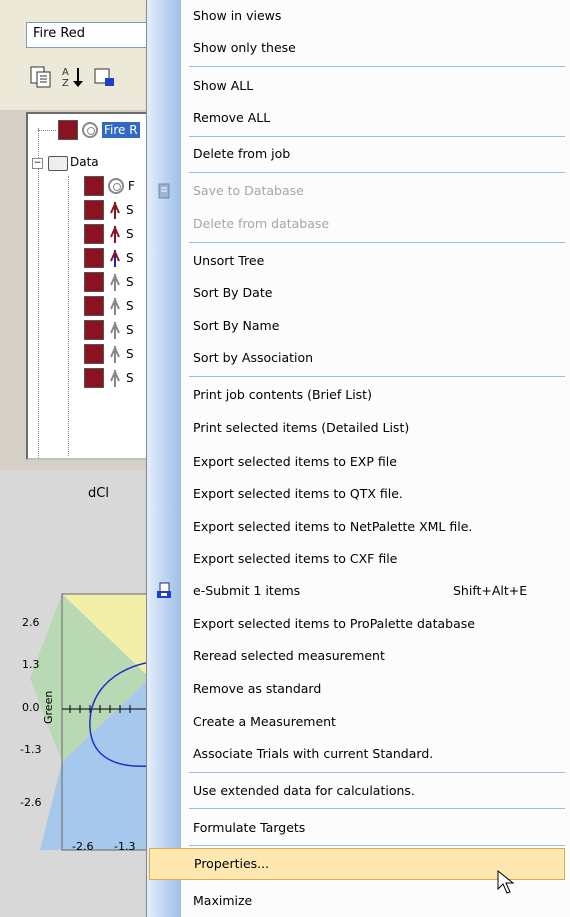  I want to click on plot-ylabel: Green, so click(48, 707).